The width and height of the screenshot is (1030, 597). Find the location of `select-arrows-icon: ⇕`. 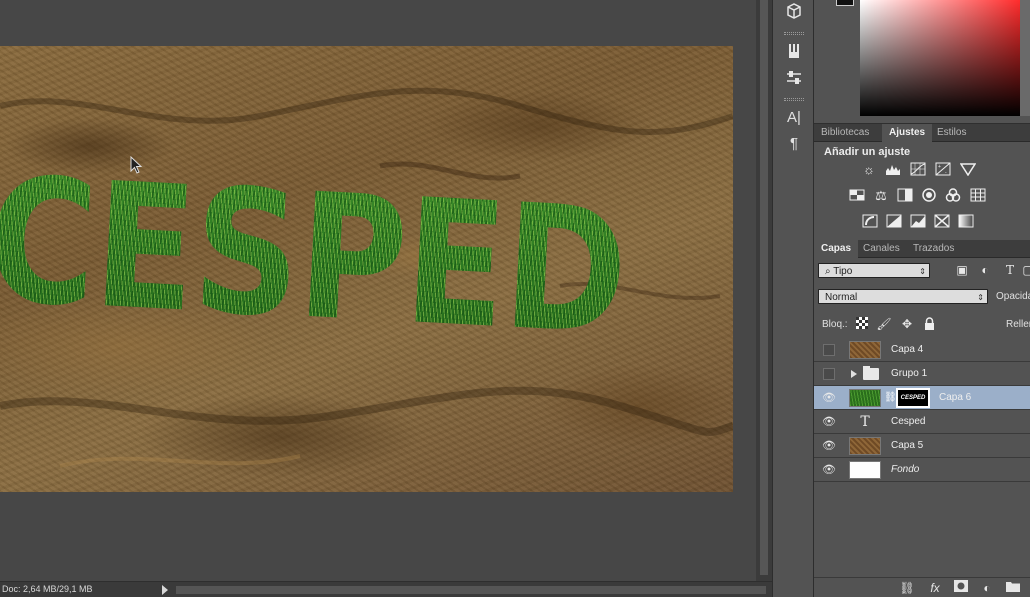

select-arrows-icon: ⇕ is located at coordinates (922, 271).